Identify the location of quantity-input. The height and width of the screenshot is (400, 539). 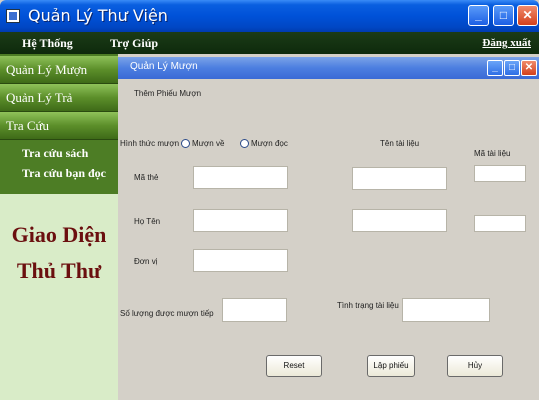
(254, 310).